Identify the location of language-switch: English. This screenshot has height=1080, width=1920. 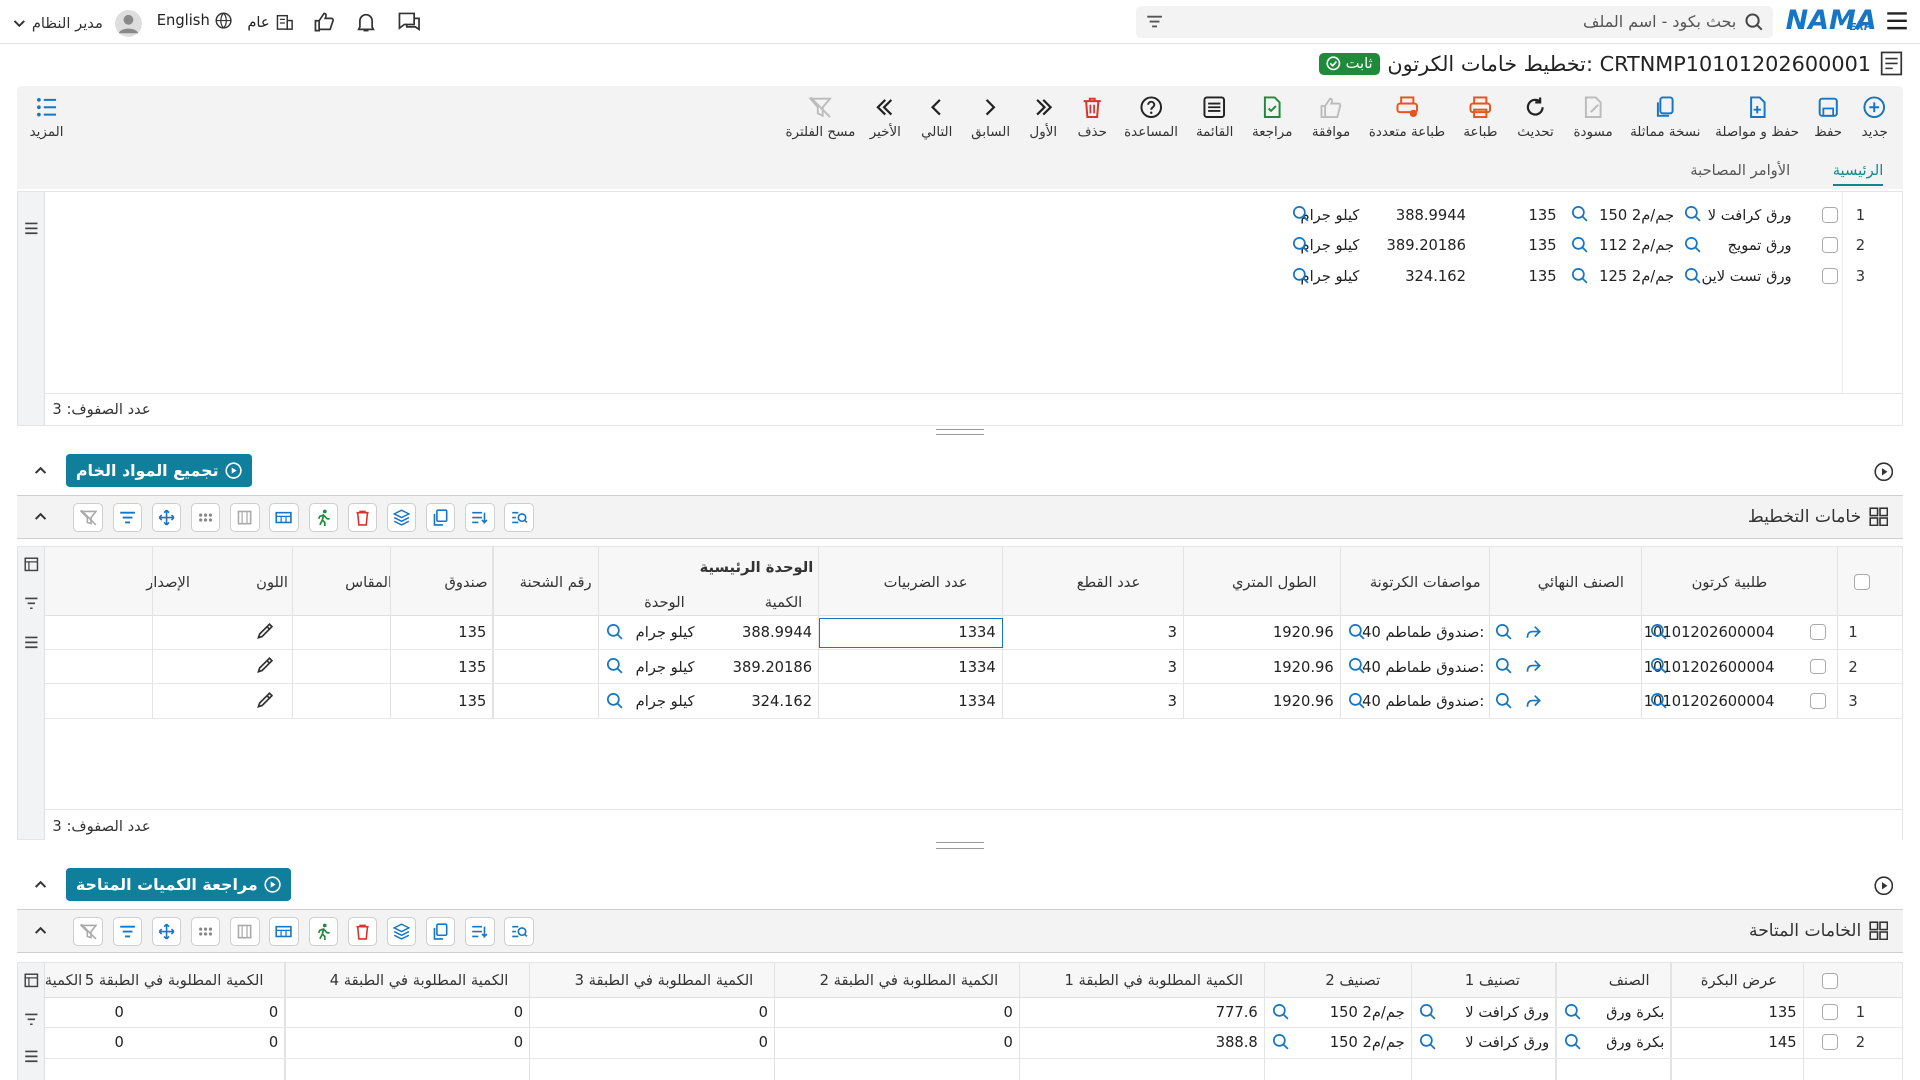
(194, 20).